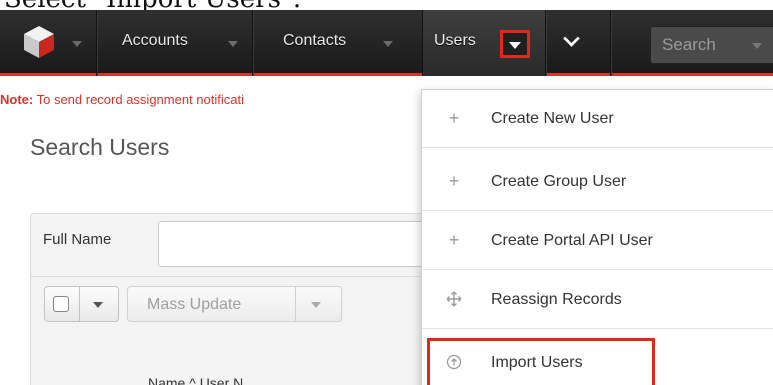  I want to click on menu-item-import-users: Import Users, so click(597, 359).